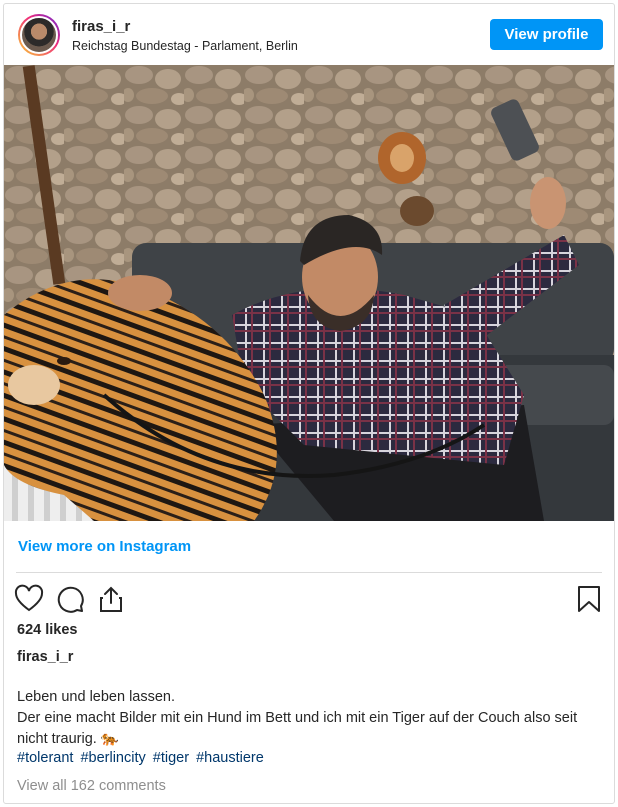 The image size is (618, 807). I want to click on share-icon, so click(111, 599).